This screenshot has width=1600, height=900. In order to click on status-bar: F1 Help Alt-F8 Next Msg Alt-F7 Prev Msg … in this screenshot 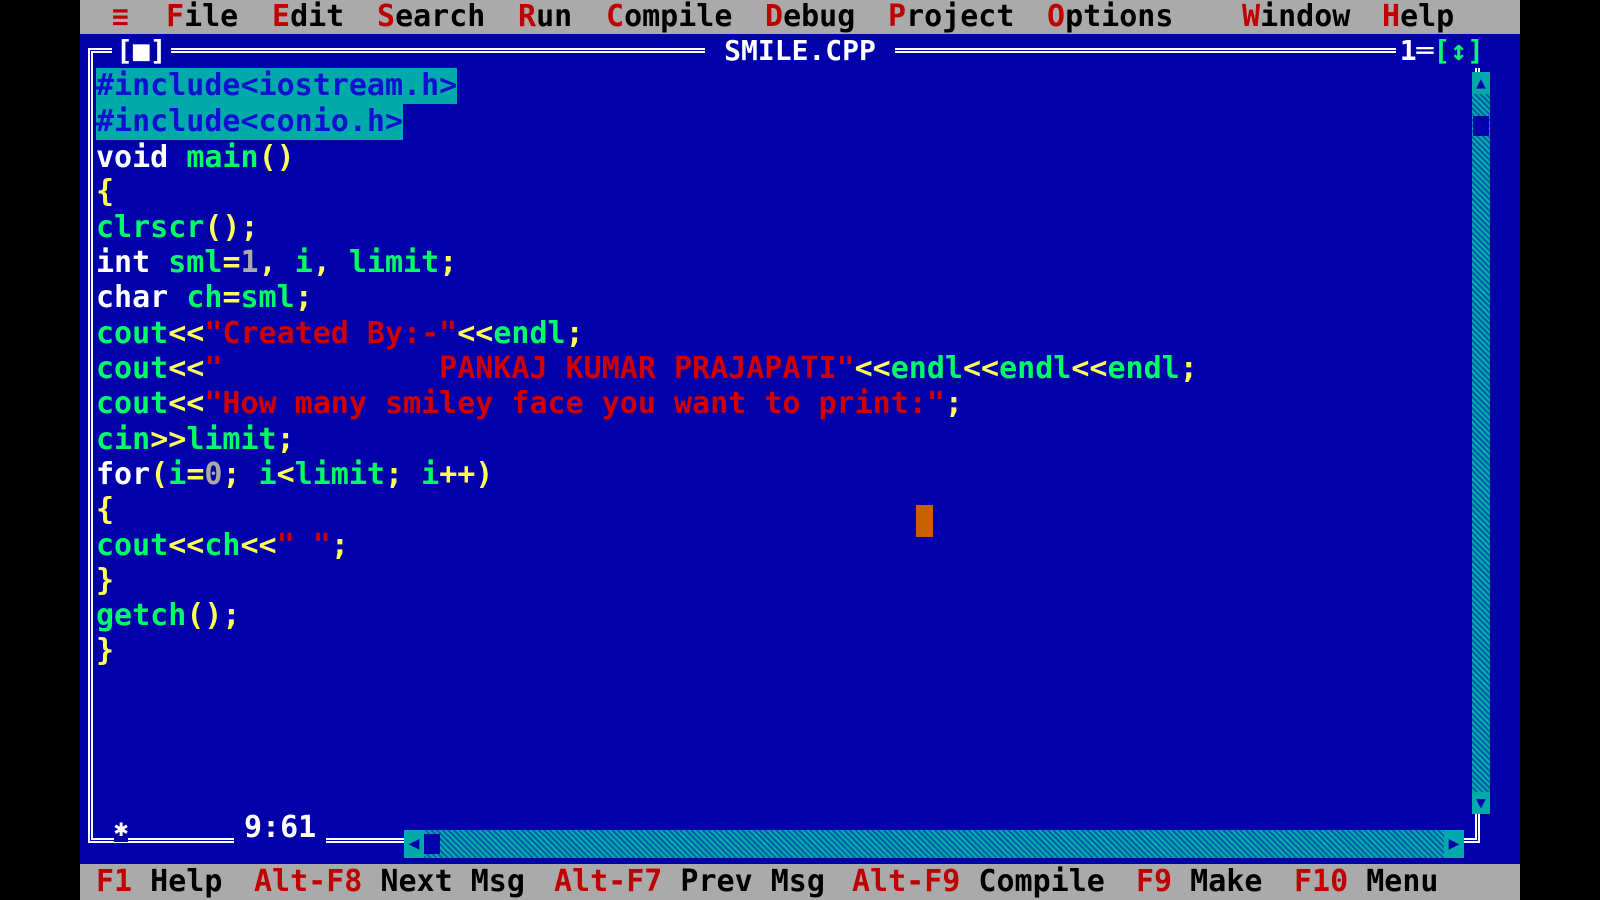, I will do `click(800, 882)`.